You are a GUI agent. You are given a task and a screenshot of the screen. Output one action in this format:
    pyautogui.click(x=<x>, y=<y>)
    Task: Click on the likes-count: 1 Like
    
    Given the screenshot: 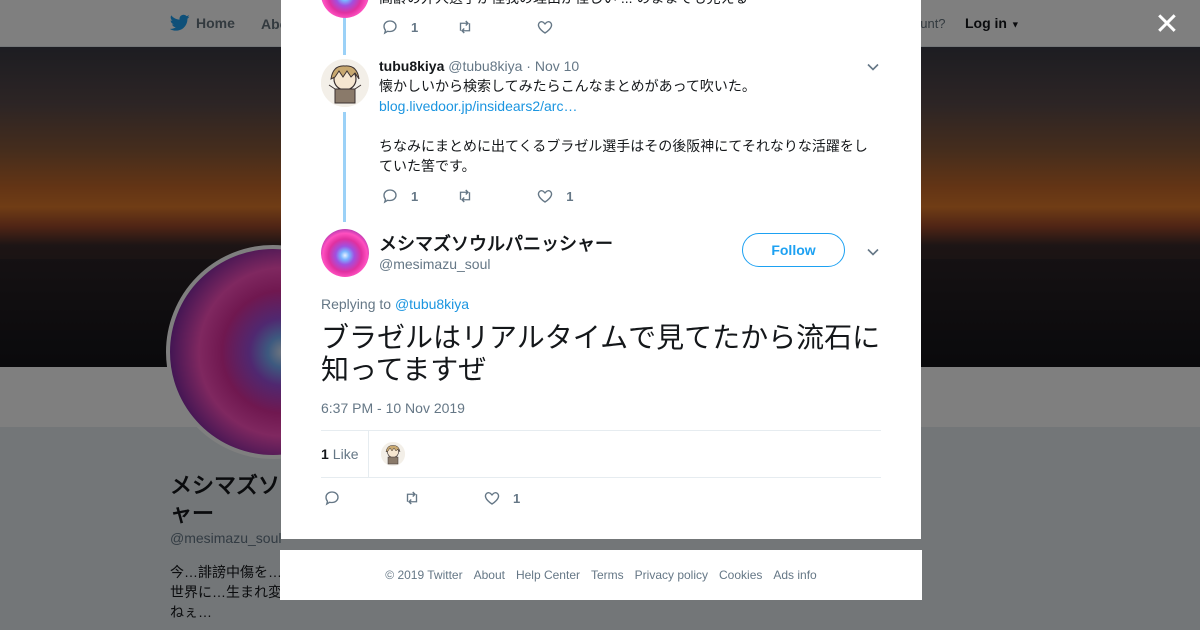 What is the action you would take?
    pyautogui.click(x=345, y=454)
    